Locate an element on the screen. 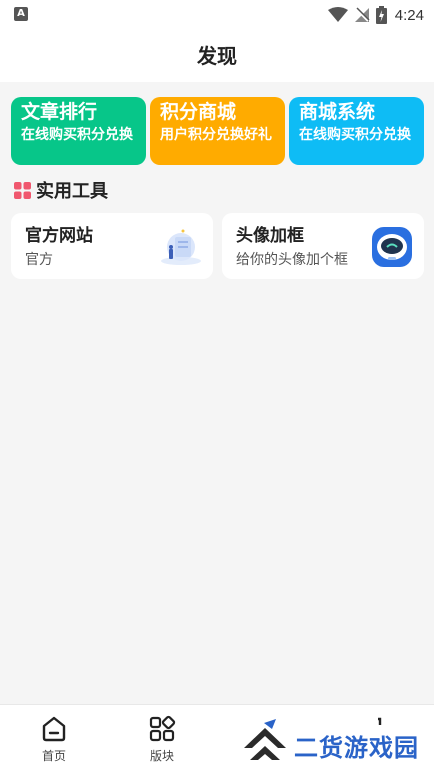 The height and width of the screenshot is (771, 434). tab-home: 首页 is located at coordinates (54, 738).